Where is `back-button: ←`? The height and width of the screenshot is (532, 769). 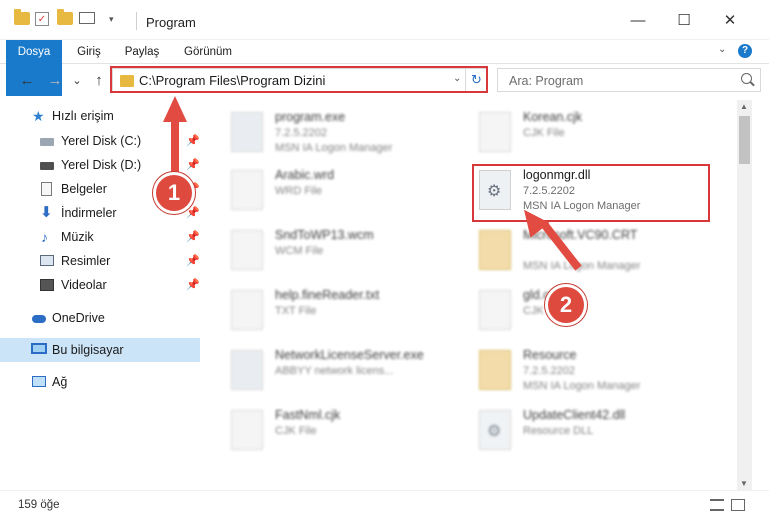
back-button: ← is located at coordinates (27, 80).